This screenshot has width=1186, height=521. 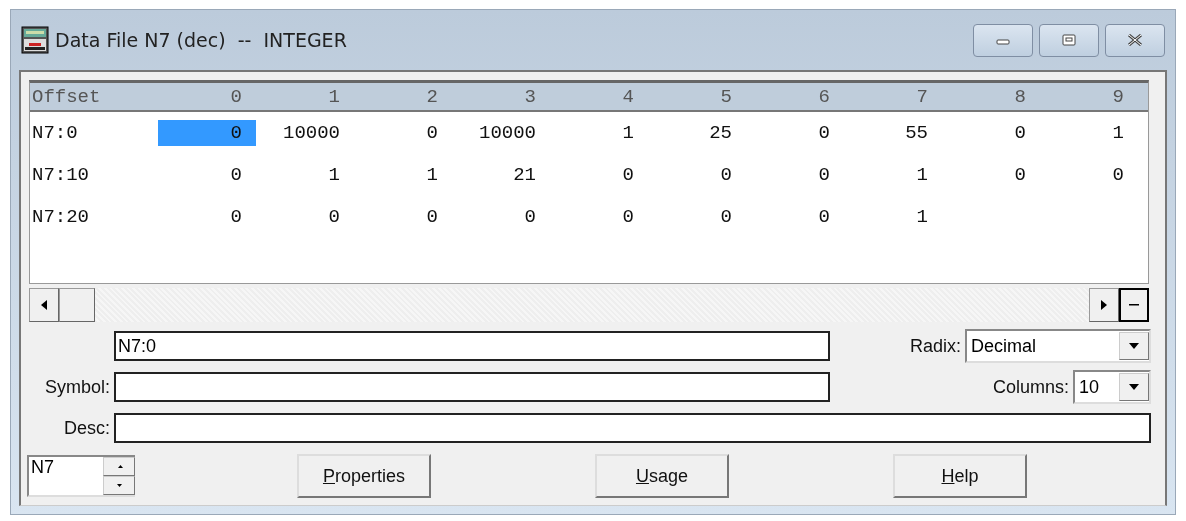 I want to click on column-header: 7, so click(x=922, y=96).